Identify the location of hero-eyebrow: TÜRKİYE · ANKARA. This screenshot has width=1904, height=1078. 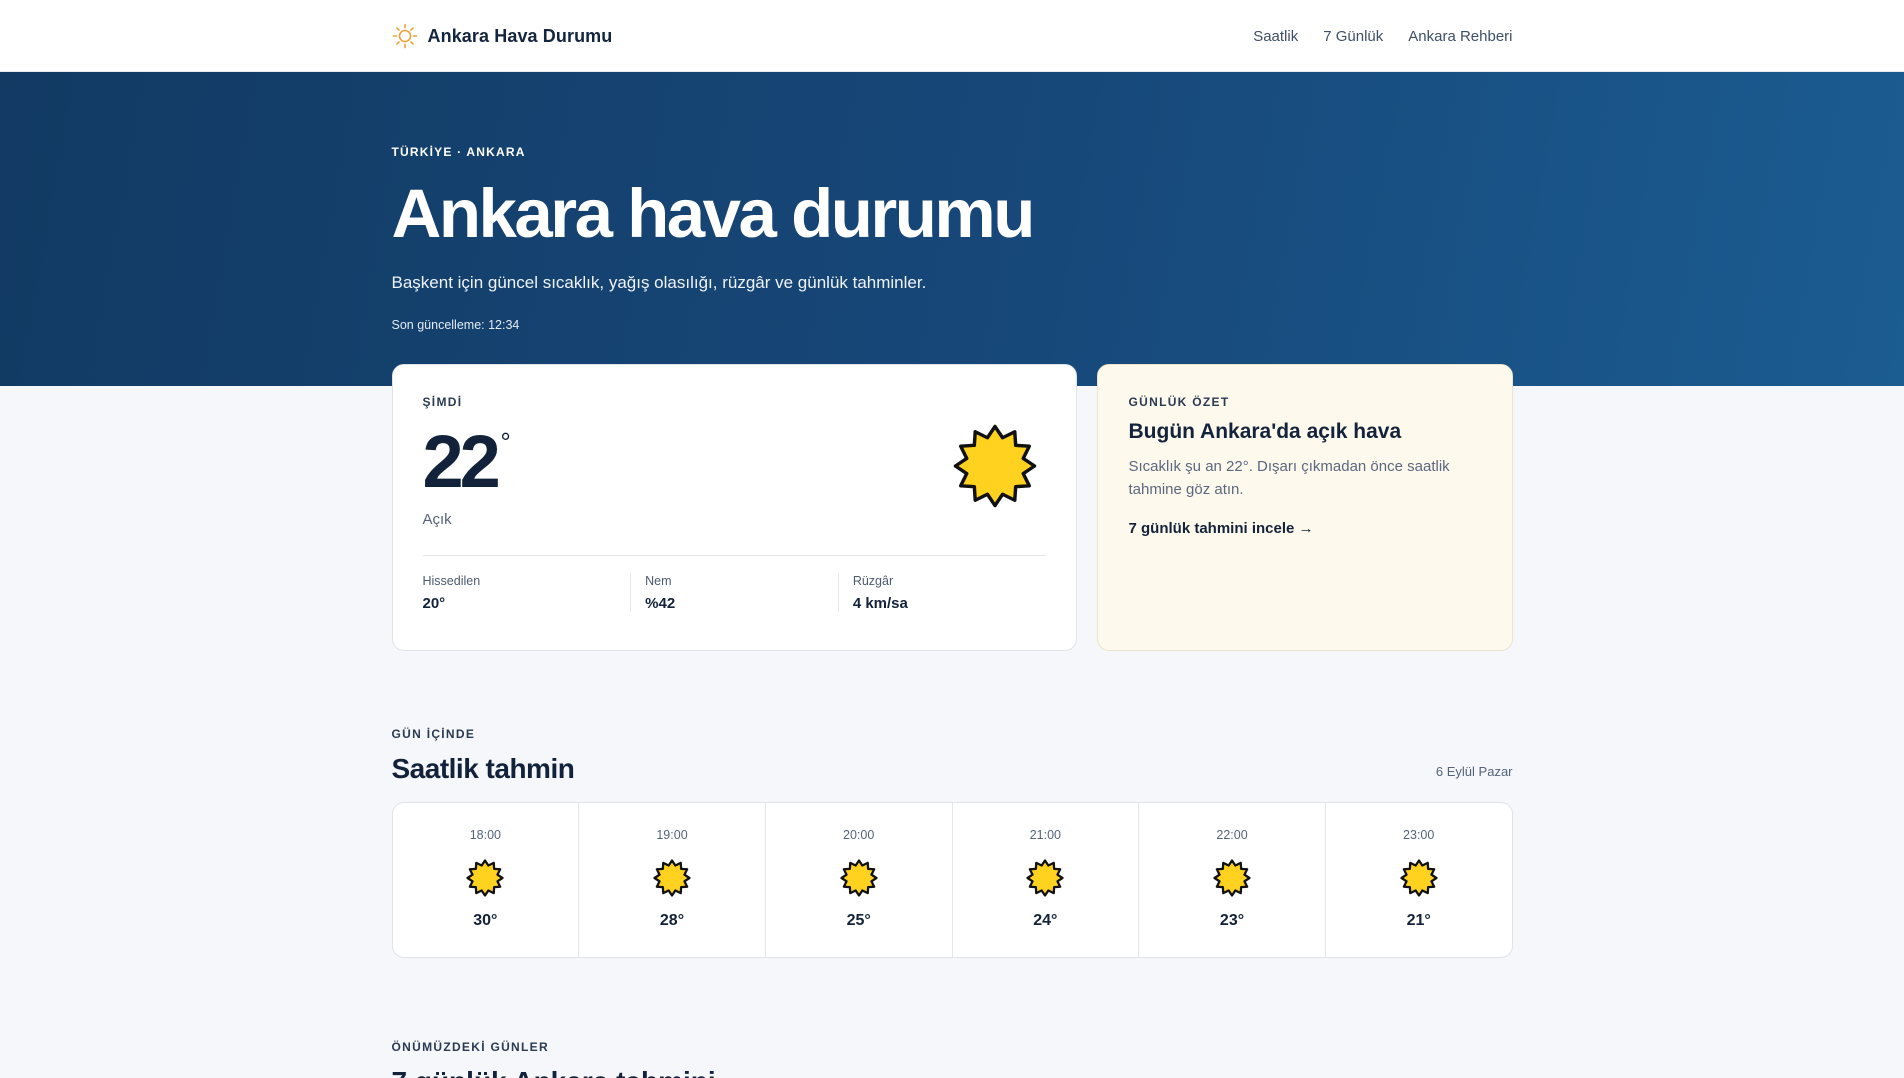
(458, 152).